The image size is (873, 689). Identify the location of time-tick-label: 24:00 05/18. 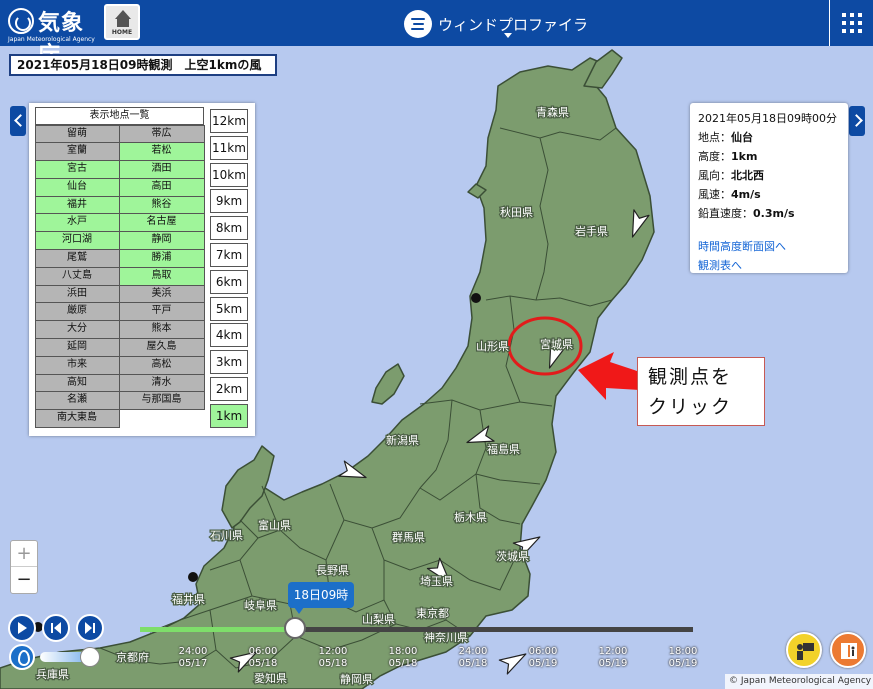
(473, 657).